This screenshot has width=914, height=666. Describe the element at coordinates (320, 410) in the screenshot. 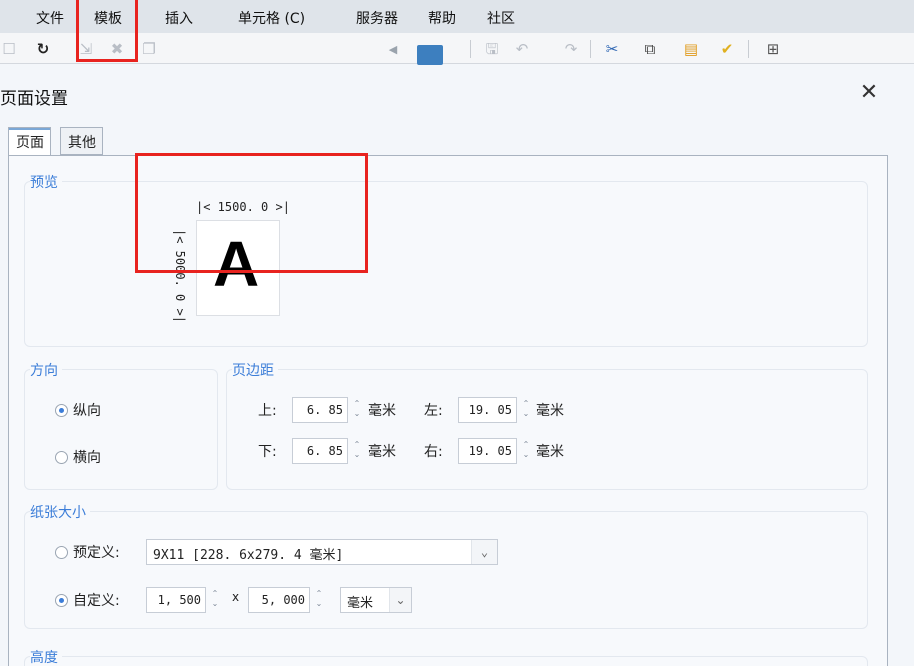

I see `margin-top-input: 6. 85` at that location.